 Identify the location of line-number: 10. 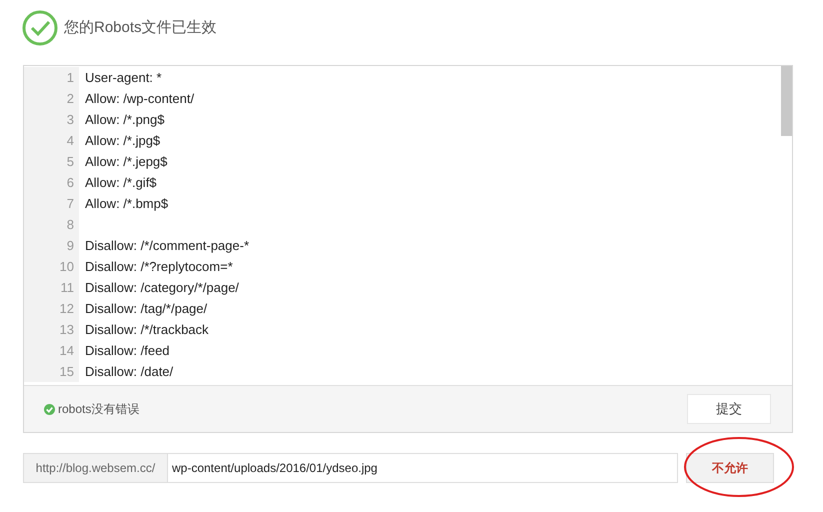
(67, 267).